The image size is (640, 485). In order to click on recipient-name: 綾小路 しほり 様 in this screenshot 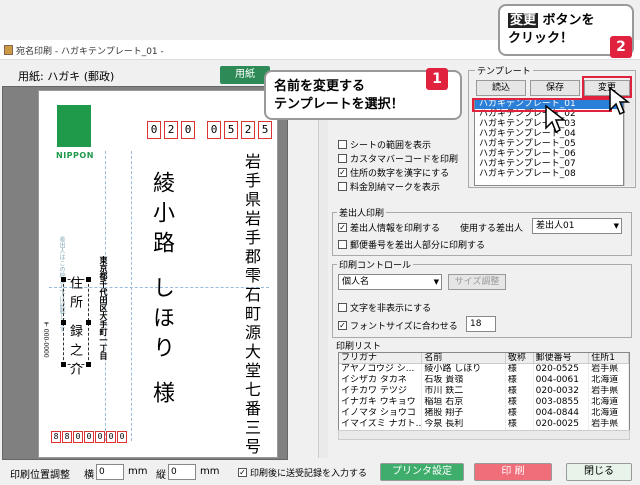, I will do `click(161, 291)`.